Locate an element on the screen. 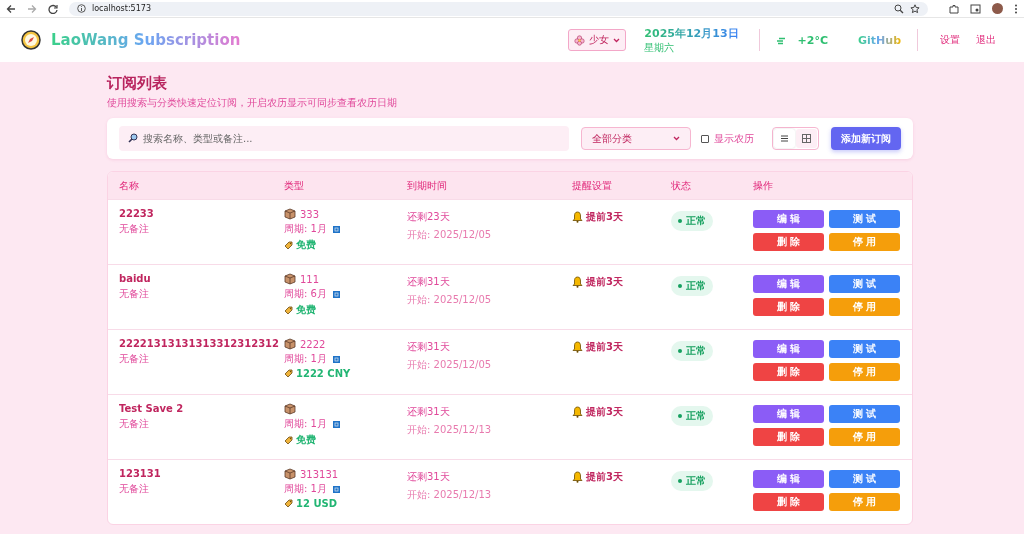 Image resolution: width=1024 pixels, height=534 pixels. price-text: 1222 CNY is located at coordinates (323, 373).